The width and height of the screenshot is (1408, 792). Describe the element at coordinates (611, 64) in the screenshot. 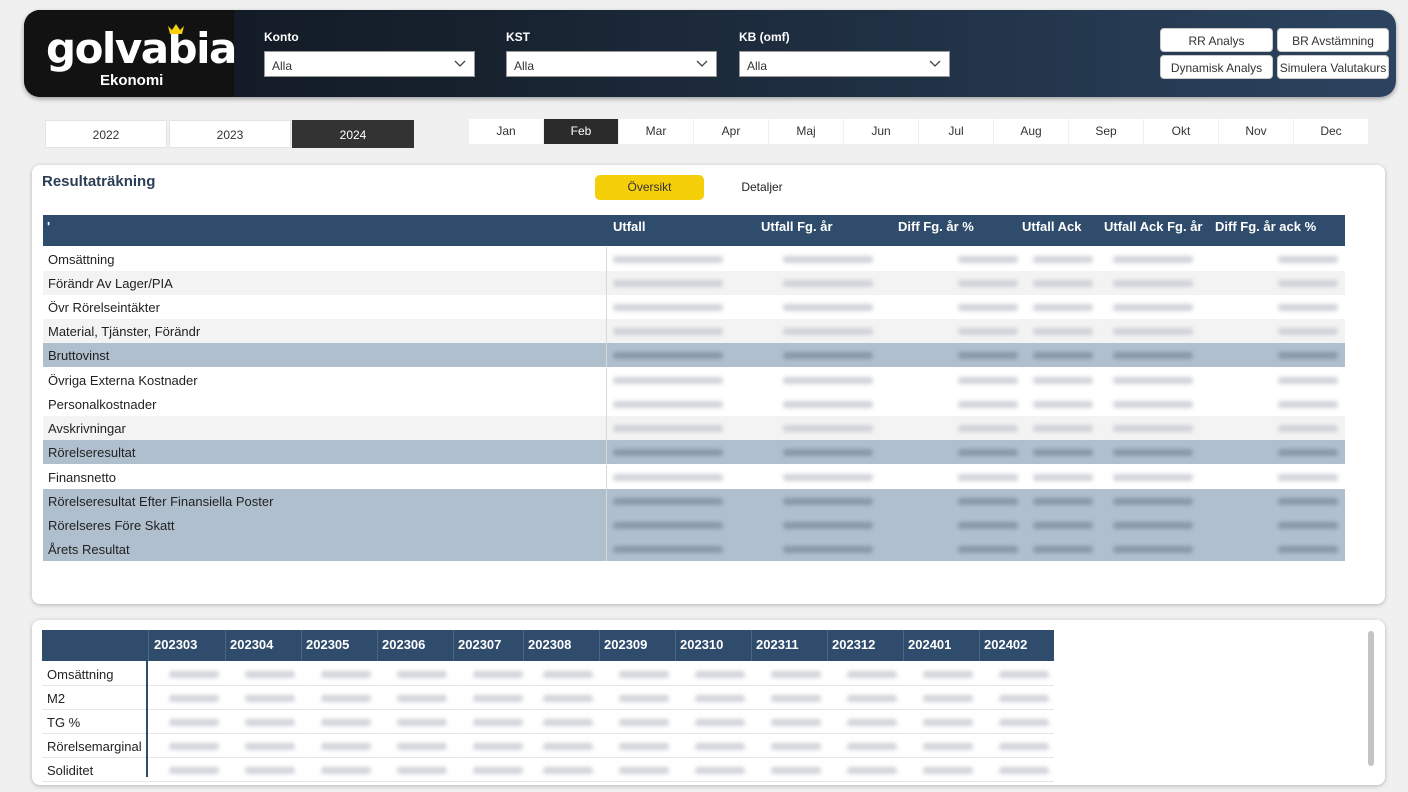

I see `kst-dropdown: Alla` at that location.